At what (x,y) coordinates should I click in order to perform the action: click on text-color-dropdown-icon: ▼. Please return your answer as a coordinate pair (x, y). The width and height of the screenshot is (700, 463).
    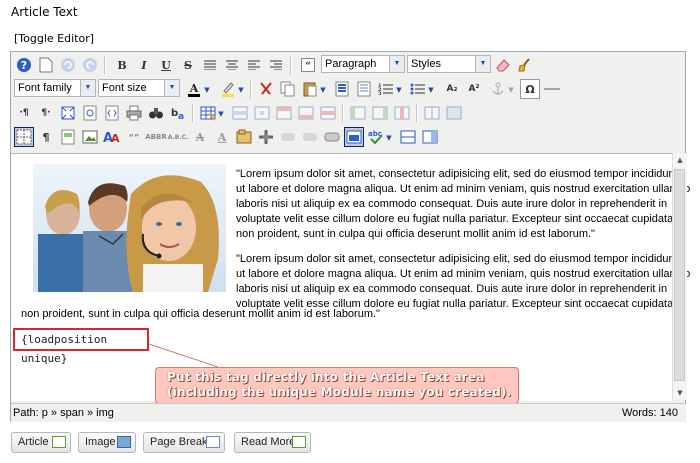
    Looking at the image, I should click on (207, 89).